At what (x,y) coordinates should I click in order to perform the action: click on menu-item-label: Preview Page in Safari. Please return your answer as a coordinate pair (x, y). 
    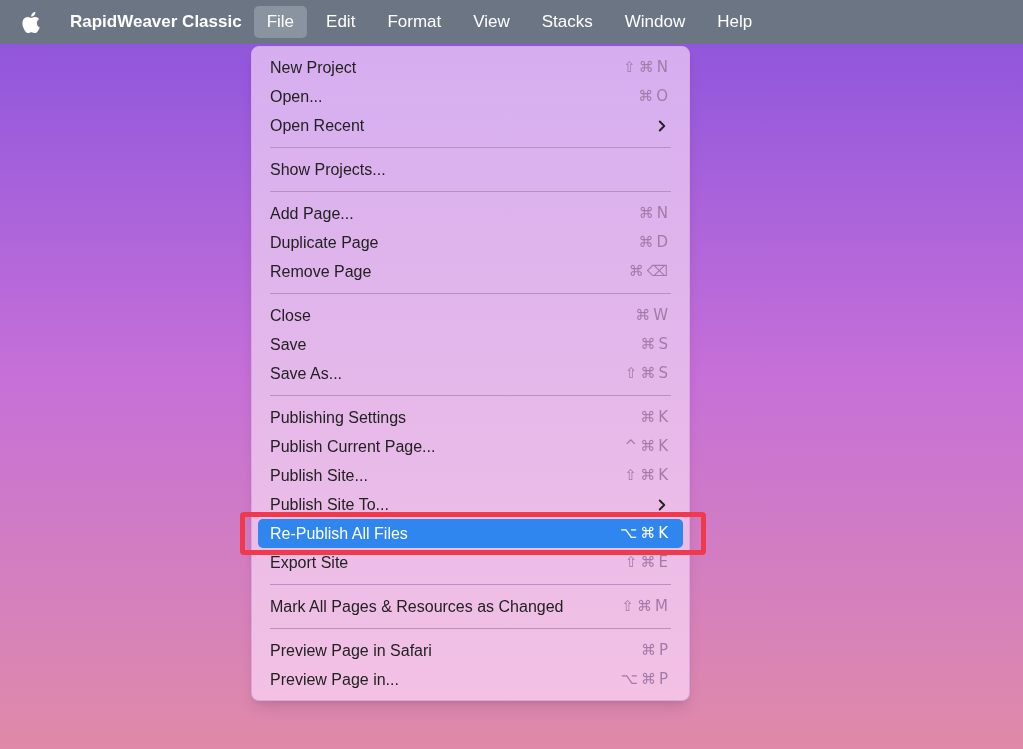
    Looking at the image, I should click on (351, 650).